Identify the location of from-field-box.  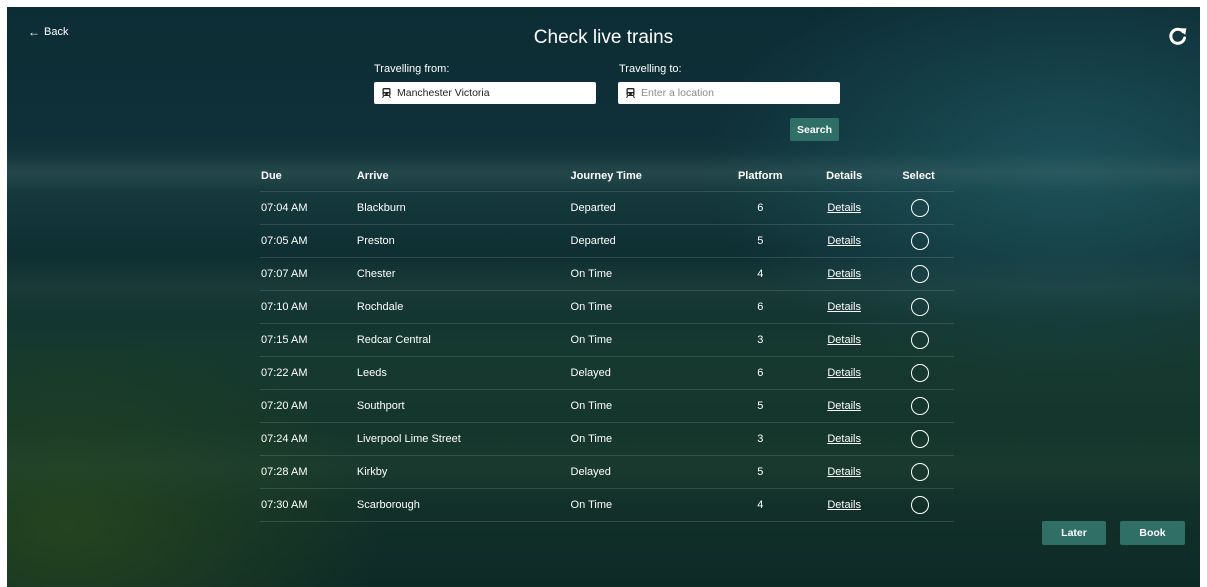
(485, 93).